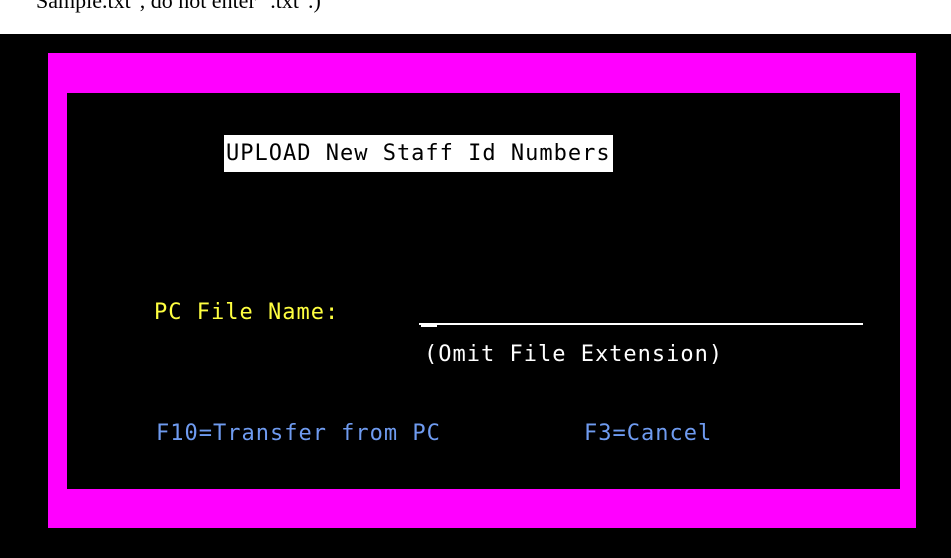 This screenshot has height=558, width=951. What do you see at coordinates (475, 17) in the screenshot?
I see `instruction-strip: Sample.txt", do not enter ".txt".)` at bounding box center [475, 17].